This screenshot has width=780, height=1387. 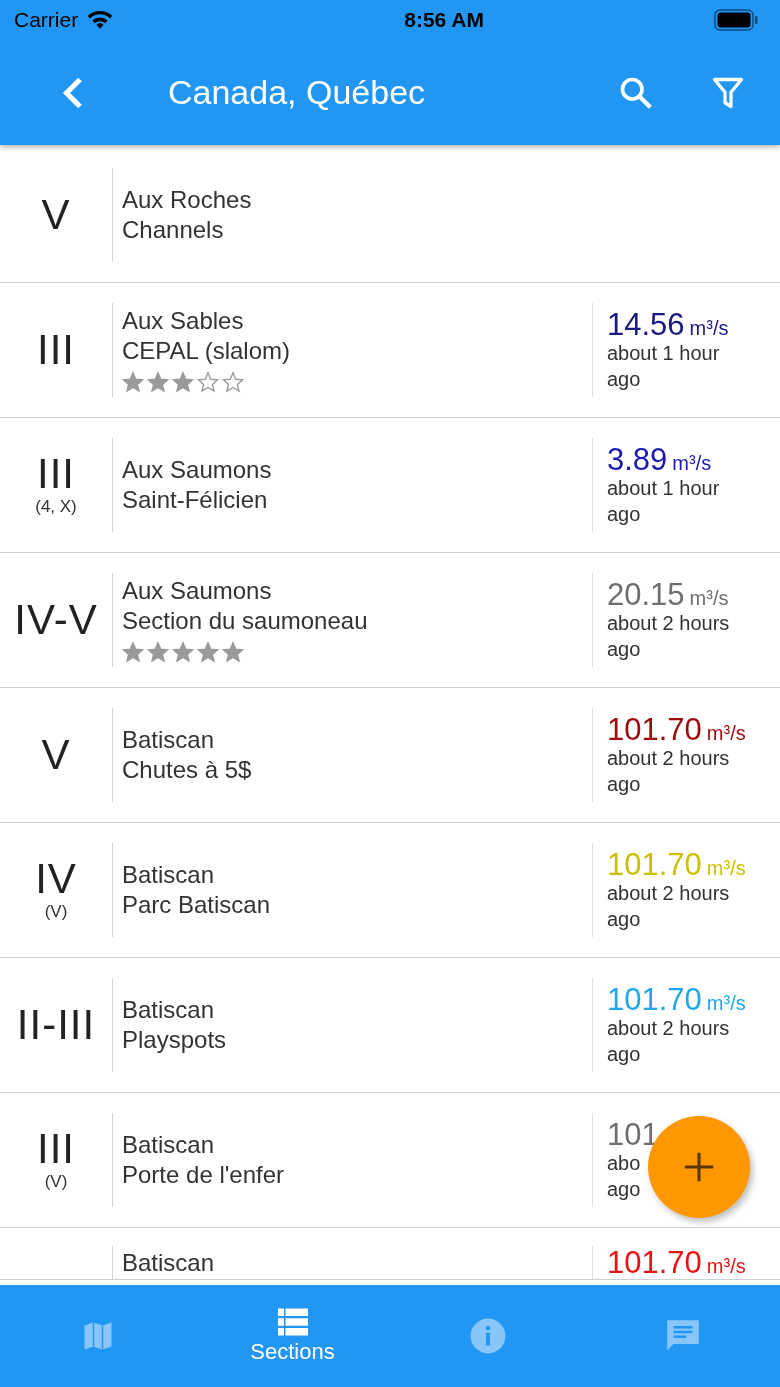 I want to click on section-row: Batiscan 101.70 m³/s, so click(x=390, y=1254).